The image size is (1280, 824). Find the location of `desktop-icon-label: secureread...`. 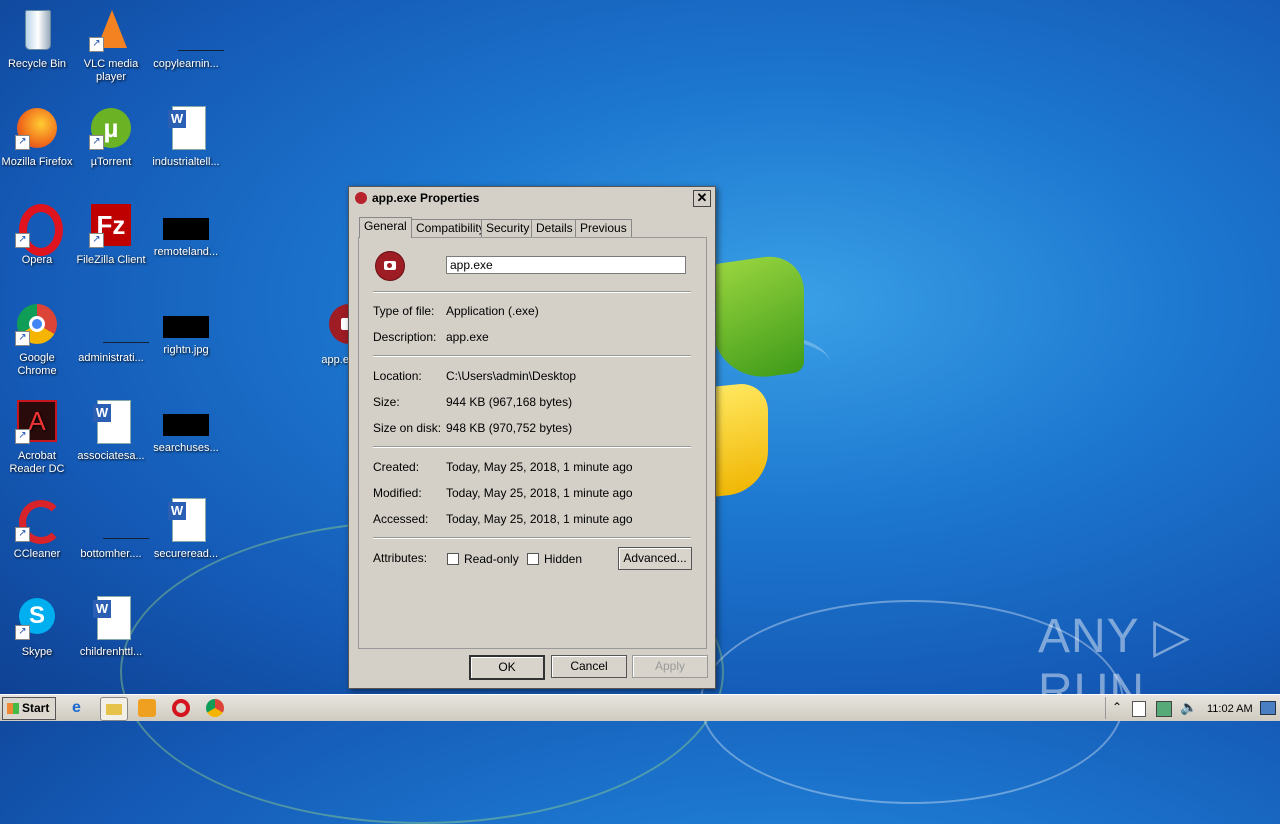

desktop-icon-label: secureread... is located at coordinates (186, 554).